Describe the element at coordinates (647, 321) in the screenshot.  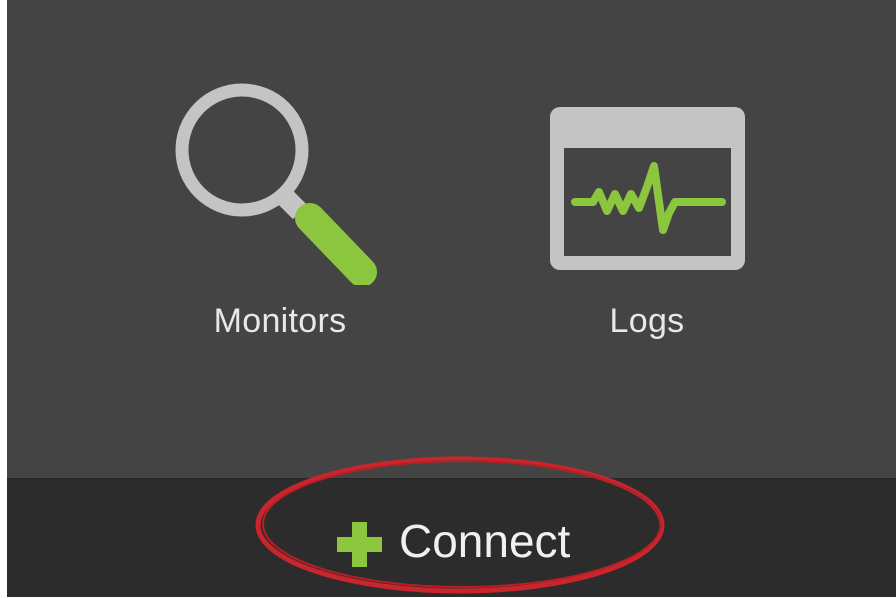
I see `logs-label: Logs` at that location.